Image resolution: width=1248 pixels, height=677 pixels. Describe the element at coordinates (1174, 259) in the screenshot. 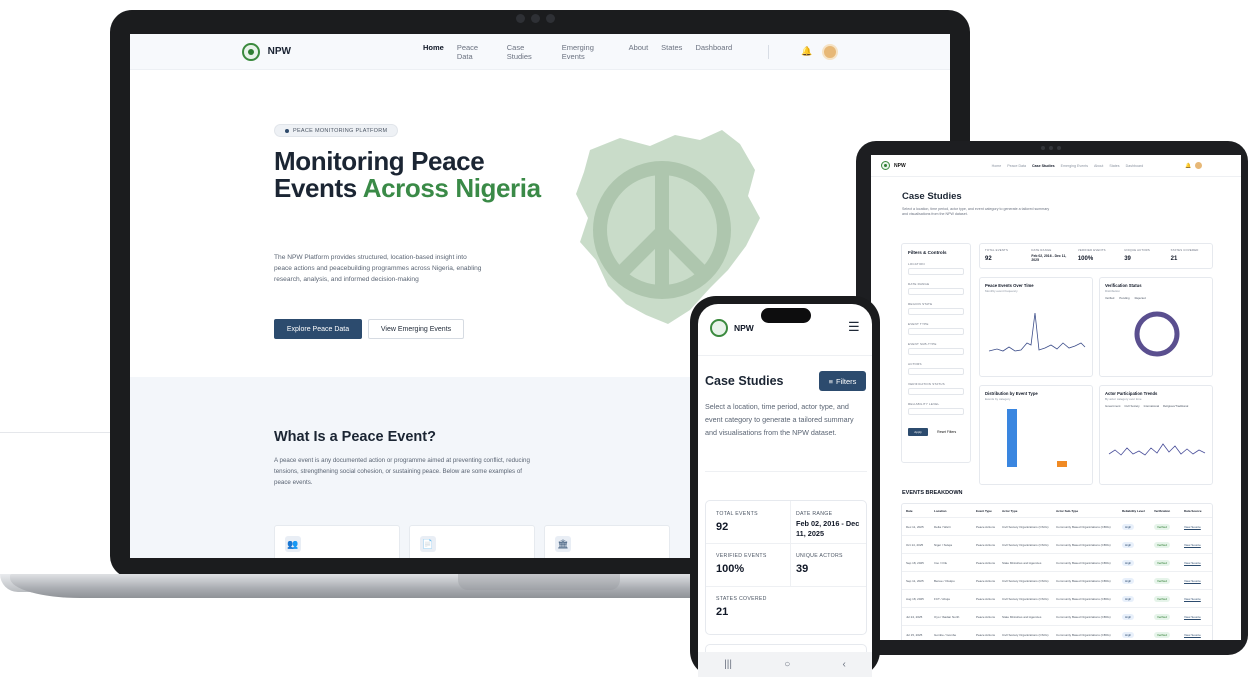

I see `stat-value: 21` at that location.